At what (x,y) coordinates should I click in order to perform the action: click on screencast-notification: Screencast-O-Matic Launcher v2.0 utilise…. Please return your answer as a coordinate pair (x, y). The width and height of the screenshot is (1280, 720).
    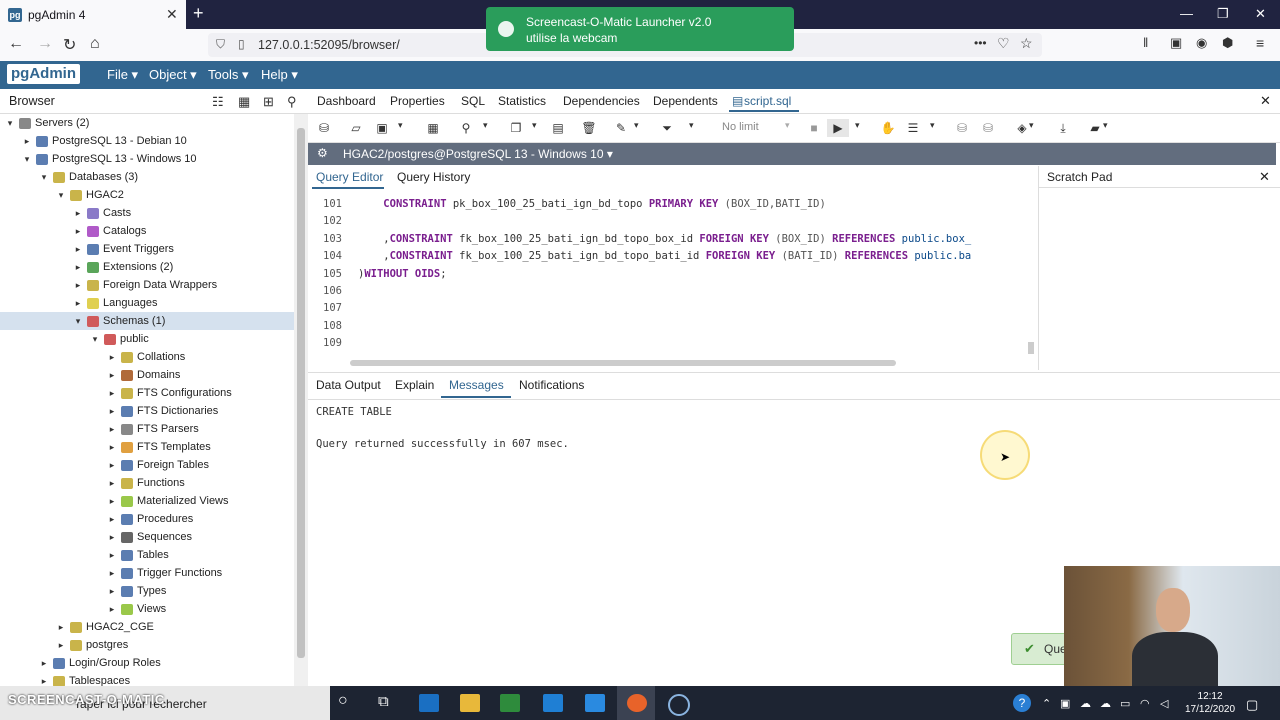
    Looking at the image, I should click on (640, 29).